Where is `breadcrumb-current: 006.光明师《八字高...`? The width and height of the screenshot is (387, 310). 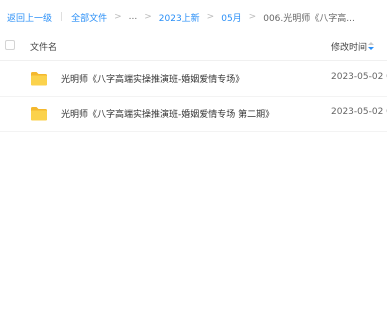 breadcrumb-current: 006.光明师《八字高... is located at coordinates (309, 18).